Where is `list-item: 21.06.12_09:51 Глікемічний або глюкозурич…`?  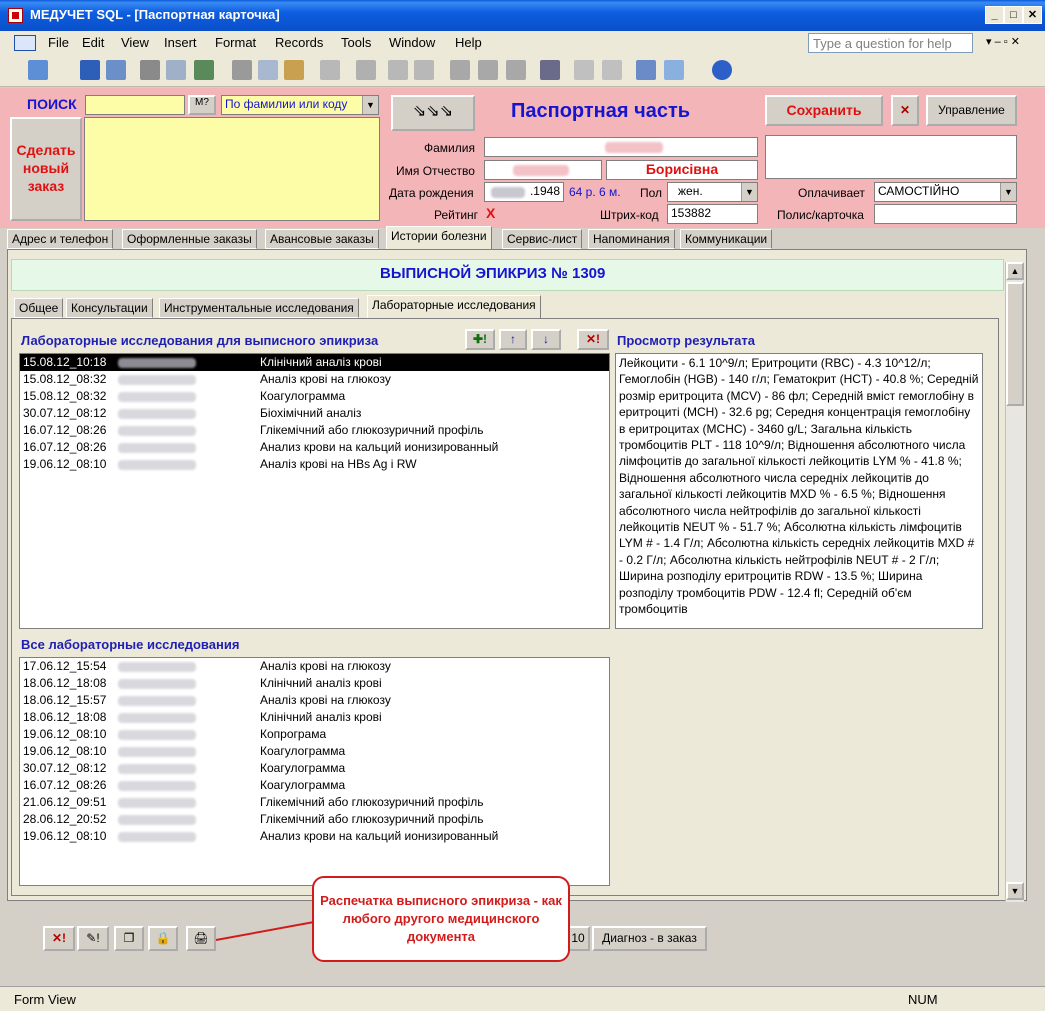 list-item: 21.06.12_09:51 Глікемічний або глюкозурич… is located at coordinates (314, 802).